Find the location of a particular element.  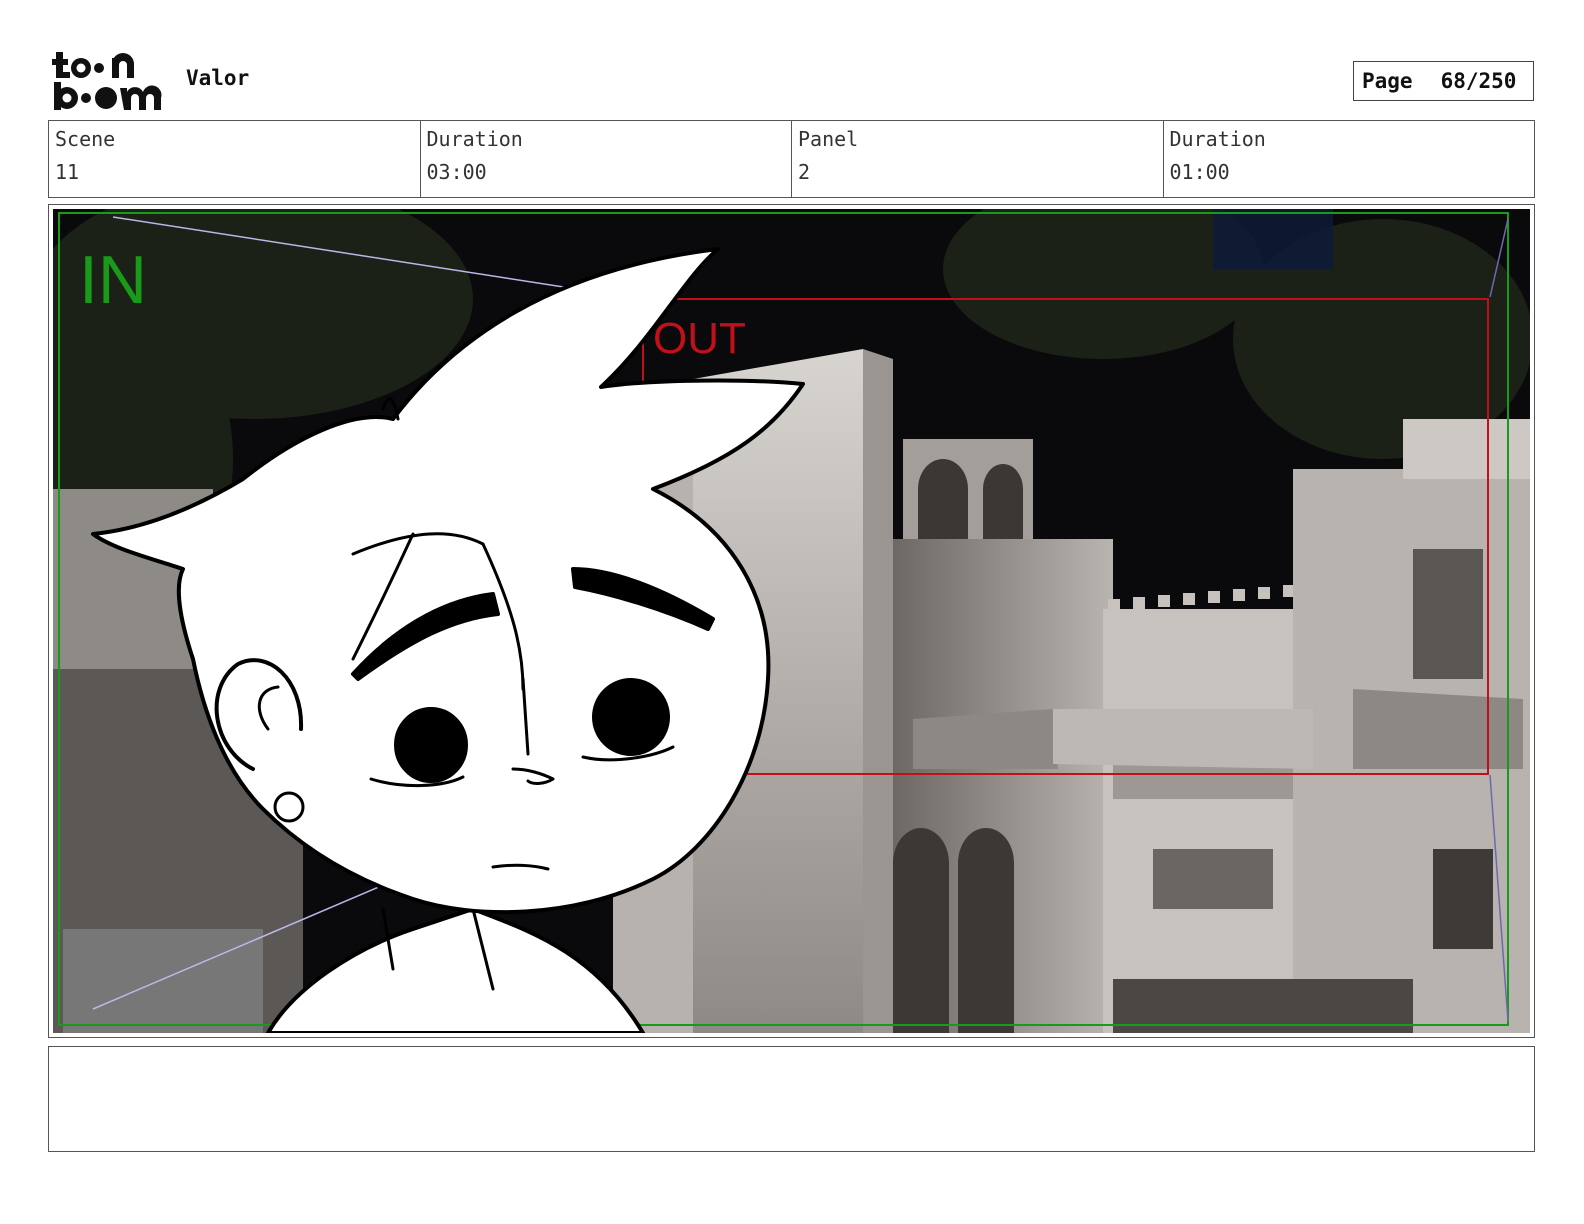

panel-label: Panel is located at coordinates (828, 139).